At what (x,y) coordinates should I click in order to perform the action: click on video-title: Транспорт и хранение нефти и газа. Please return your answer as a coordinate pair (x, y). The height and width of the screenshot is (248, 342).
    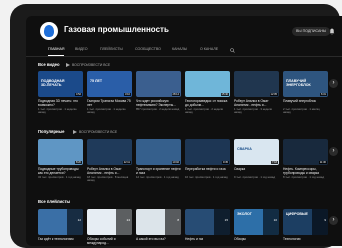
    Looking at the image, I should click on (158, 171).